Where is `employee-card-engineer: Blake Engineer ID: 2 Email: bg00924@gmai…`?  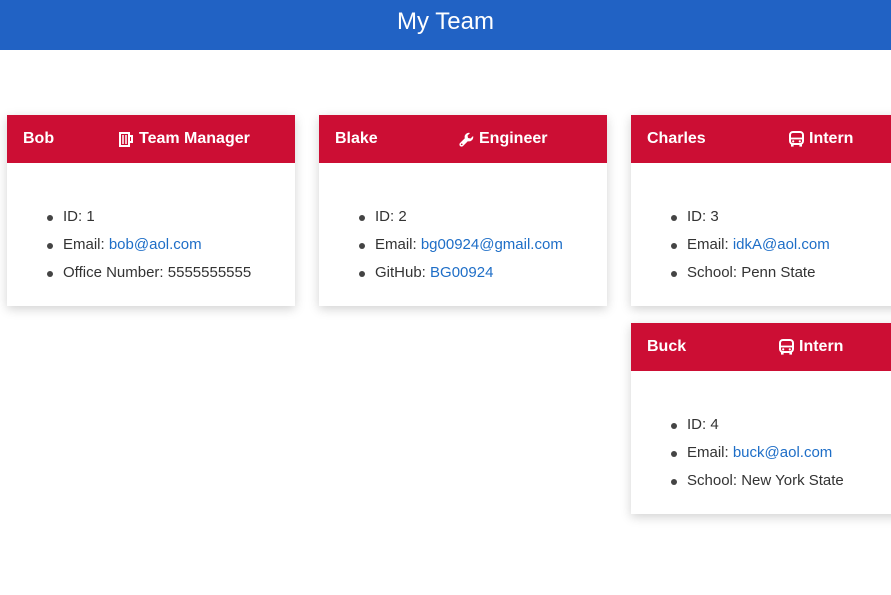 employee-card-engineer: Blake Engineer ID: 2 Email: bg00924@gmai… is located at coordinates (463, 210).